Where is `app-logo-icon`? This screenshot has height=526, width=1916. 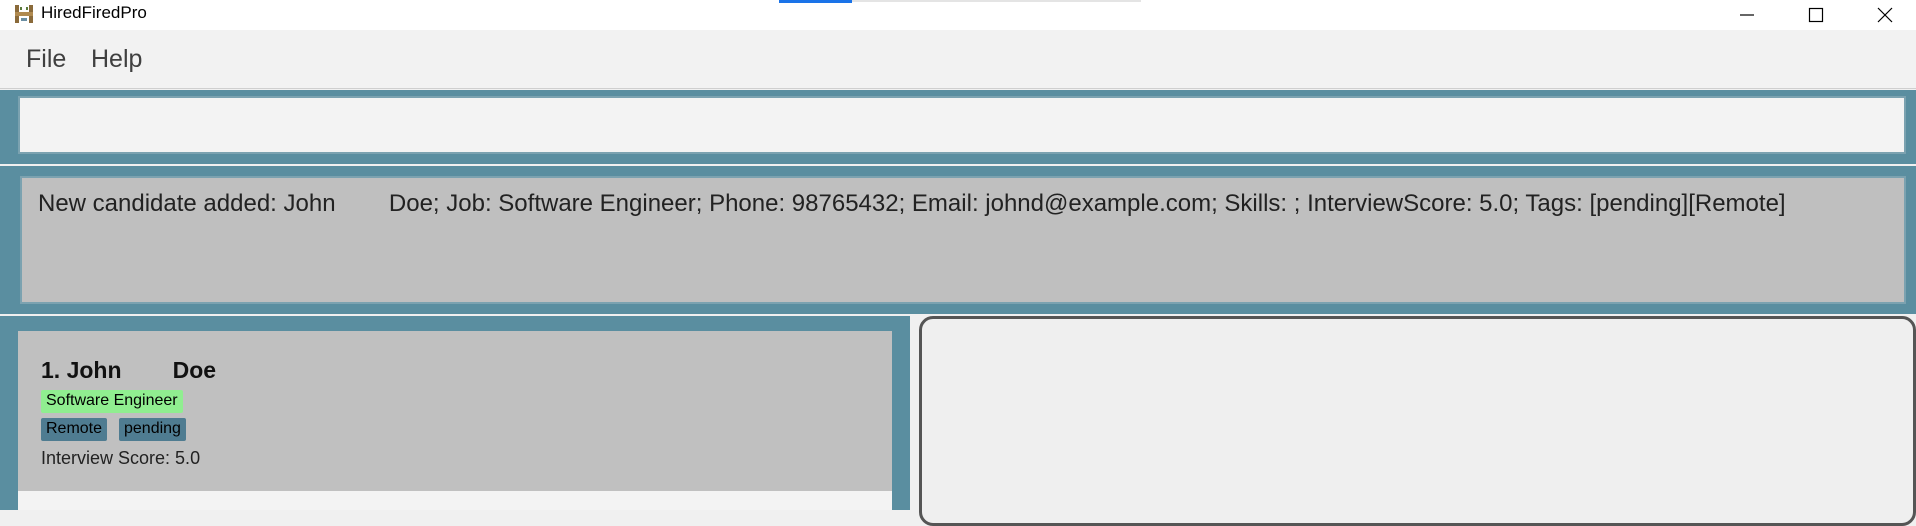
app-logo-icon is located at coordinates (24, 14).